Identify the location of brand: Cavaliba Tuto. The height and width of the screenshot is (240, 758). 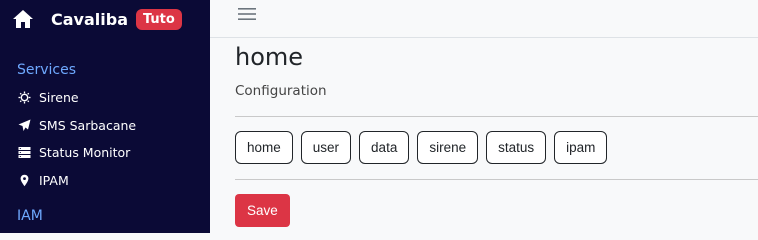
(97, 19).